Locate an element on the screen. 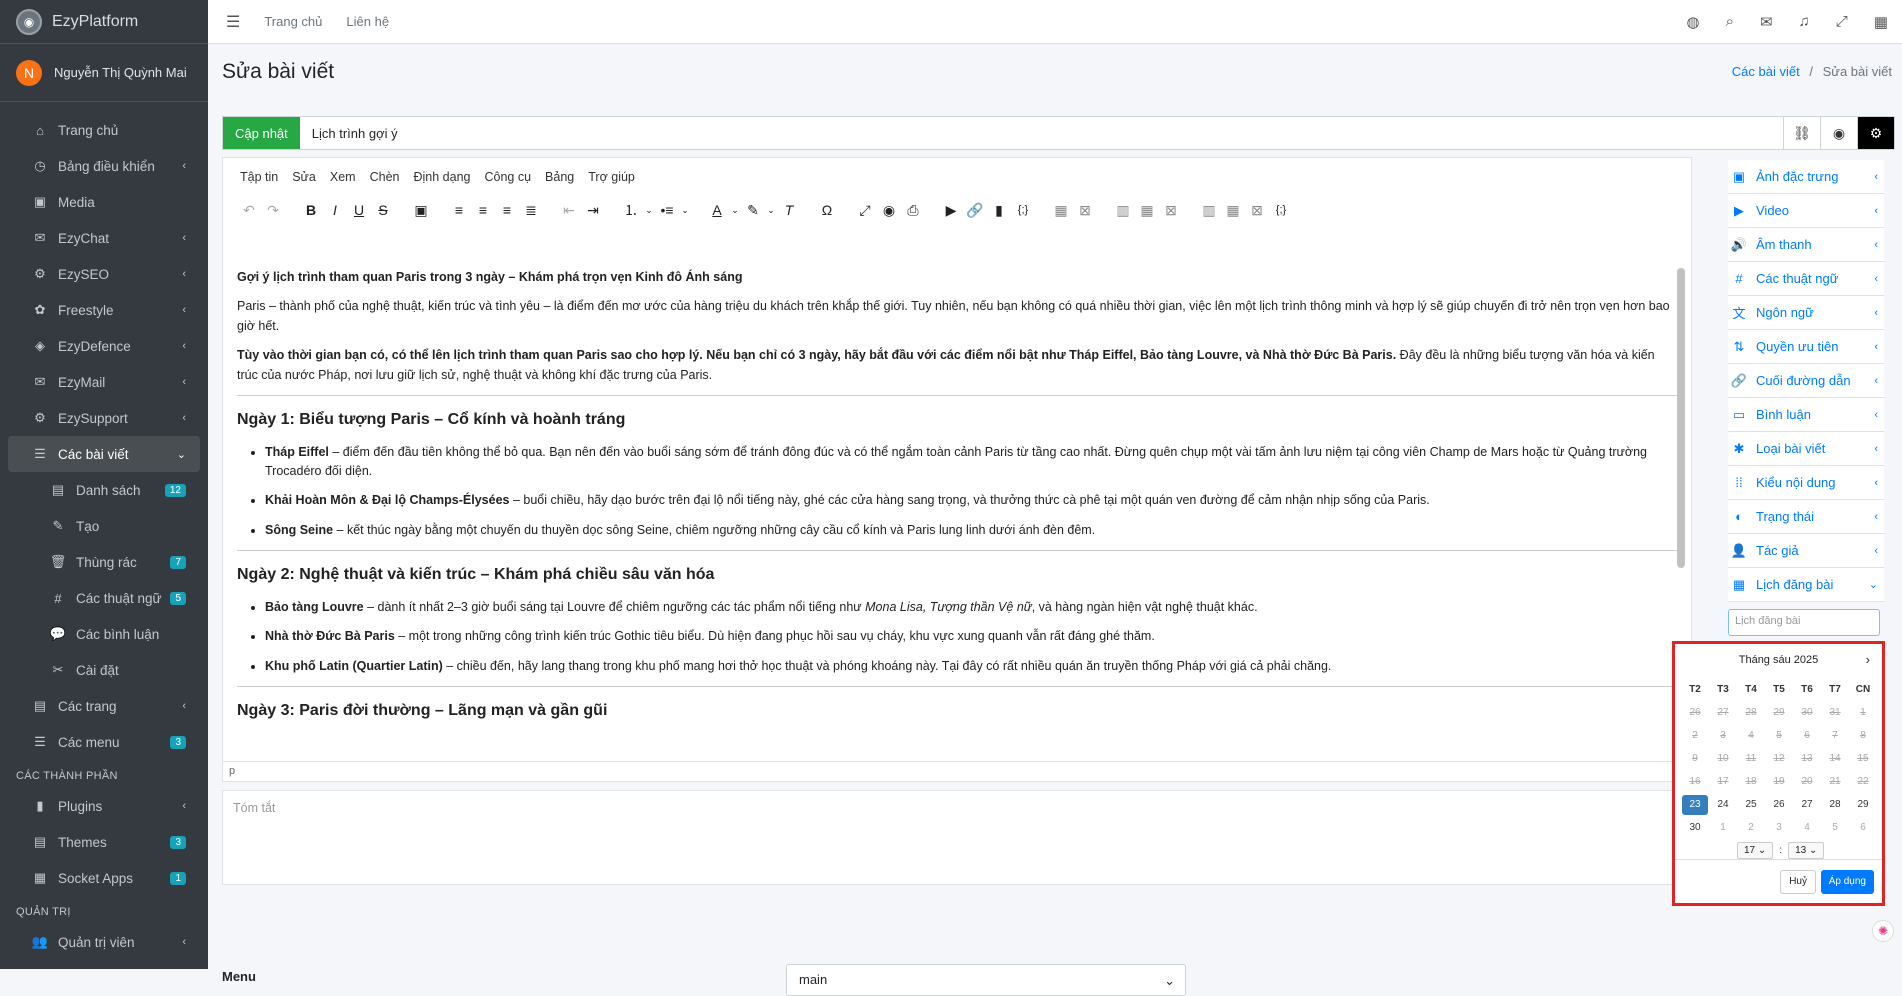 This screenshot has width=1902, height=996. clear-format-icon: T is located at coordinates (789, 210).